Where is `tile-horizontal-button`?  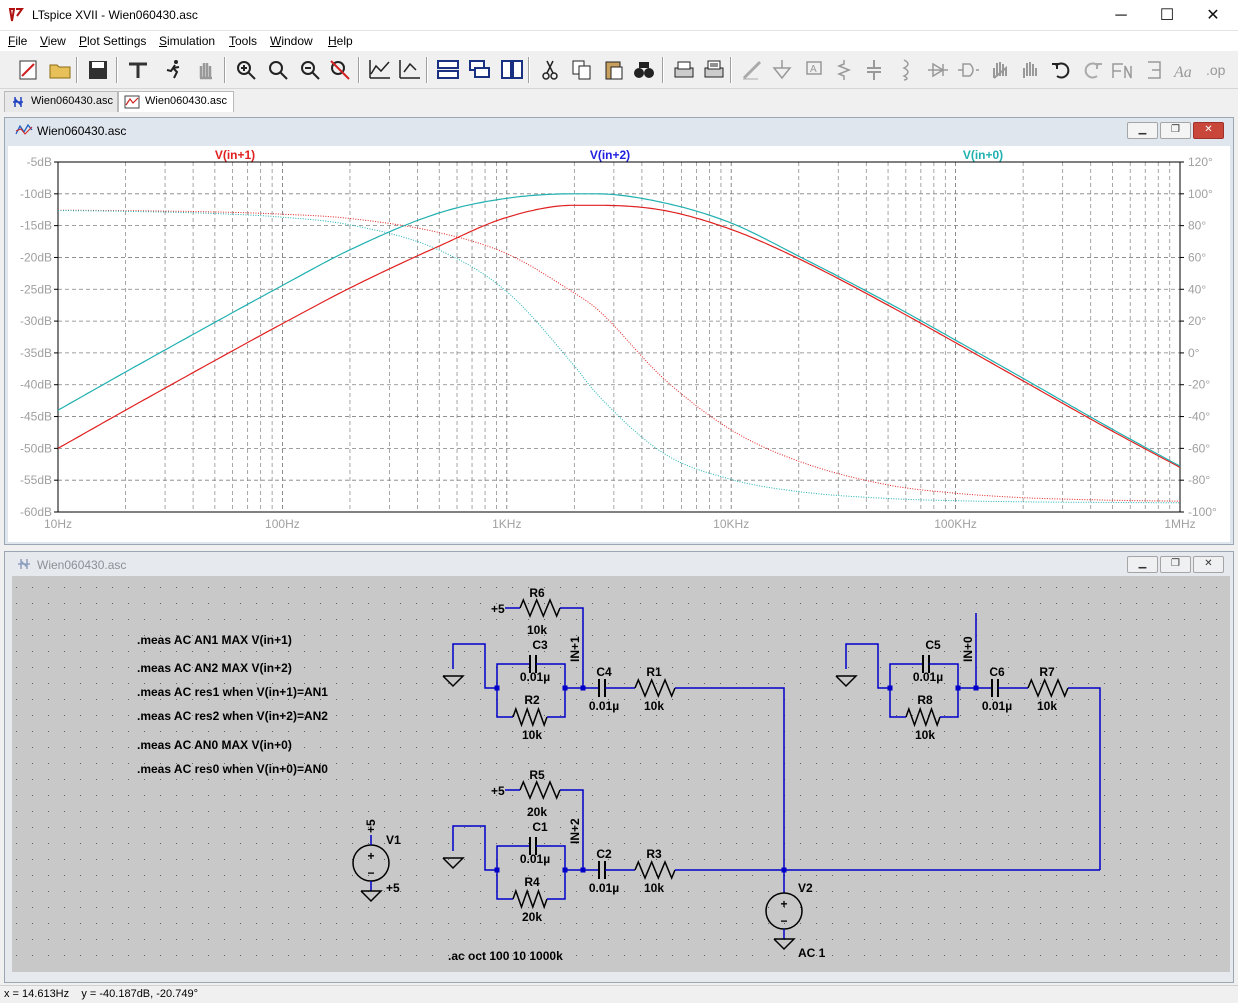 tile-horizontal-button is located at coordinates (448, 70).